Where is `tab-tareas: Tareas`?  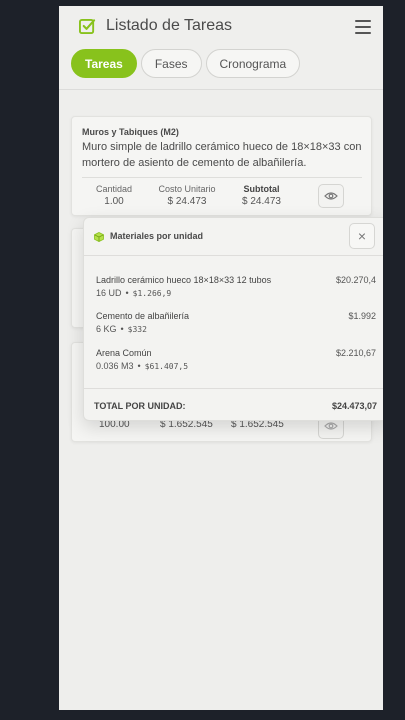
tab-tareas: Tareas is located at coordinates (104, 63).